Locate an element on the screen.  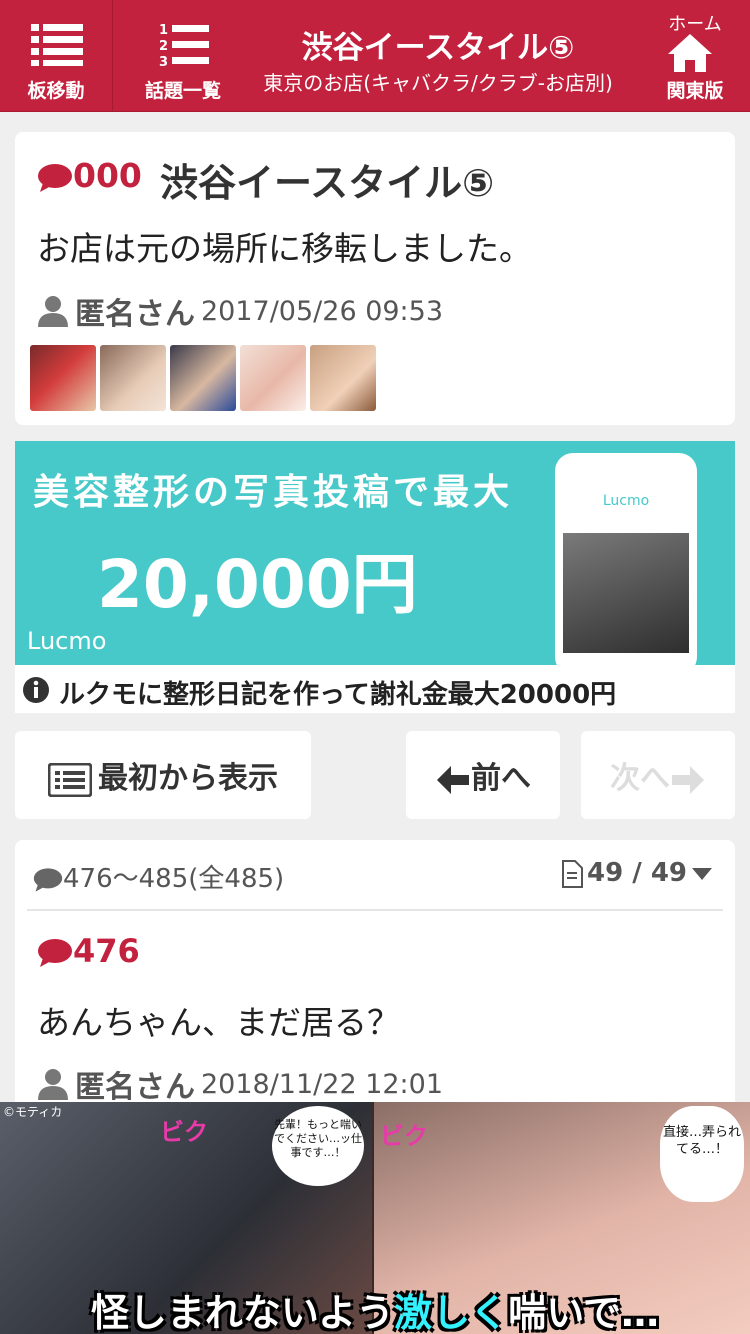
ad-brand-logo: Lucmo is located at coordinates (67, 641).